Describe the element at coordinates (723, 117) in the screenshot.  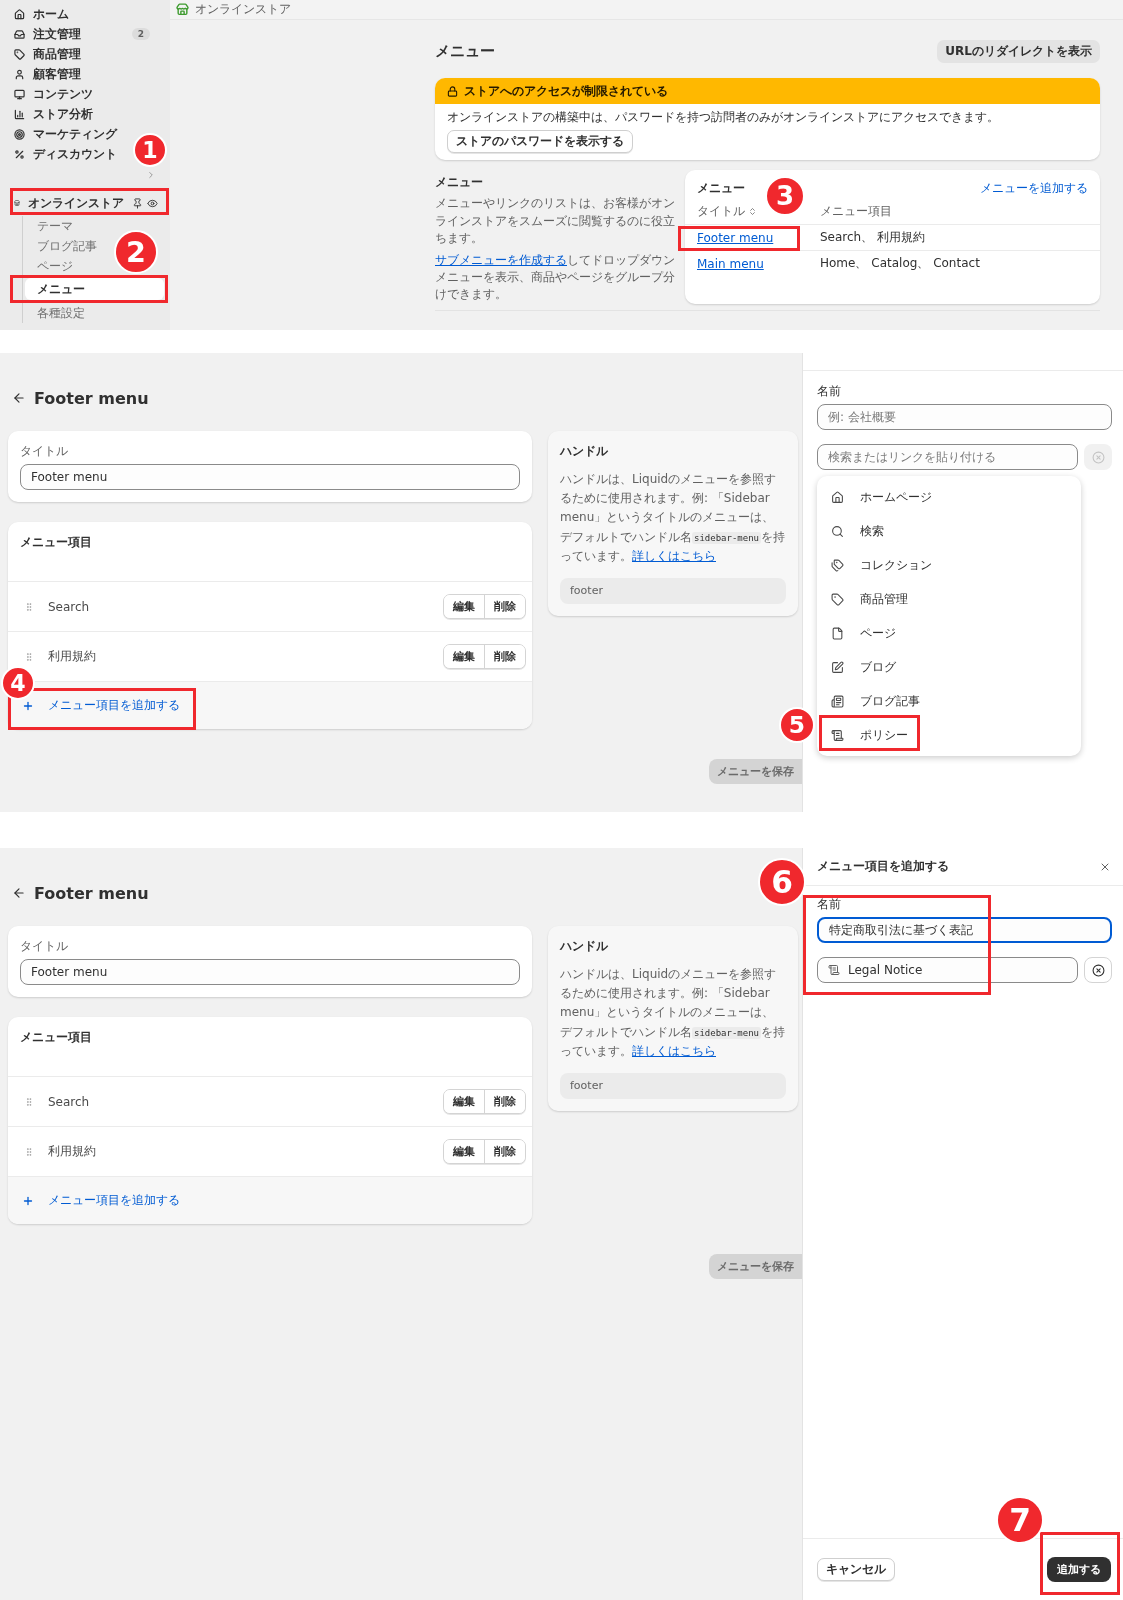
I see `banner-text: オンラインストアの構築中は、パスワードを持つ訪問者のみがオンラインストアにアクセスできます。` at that location.